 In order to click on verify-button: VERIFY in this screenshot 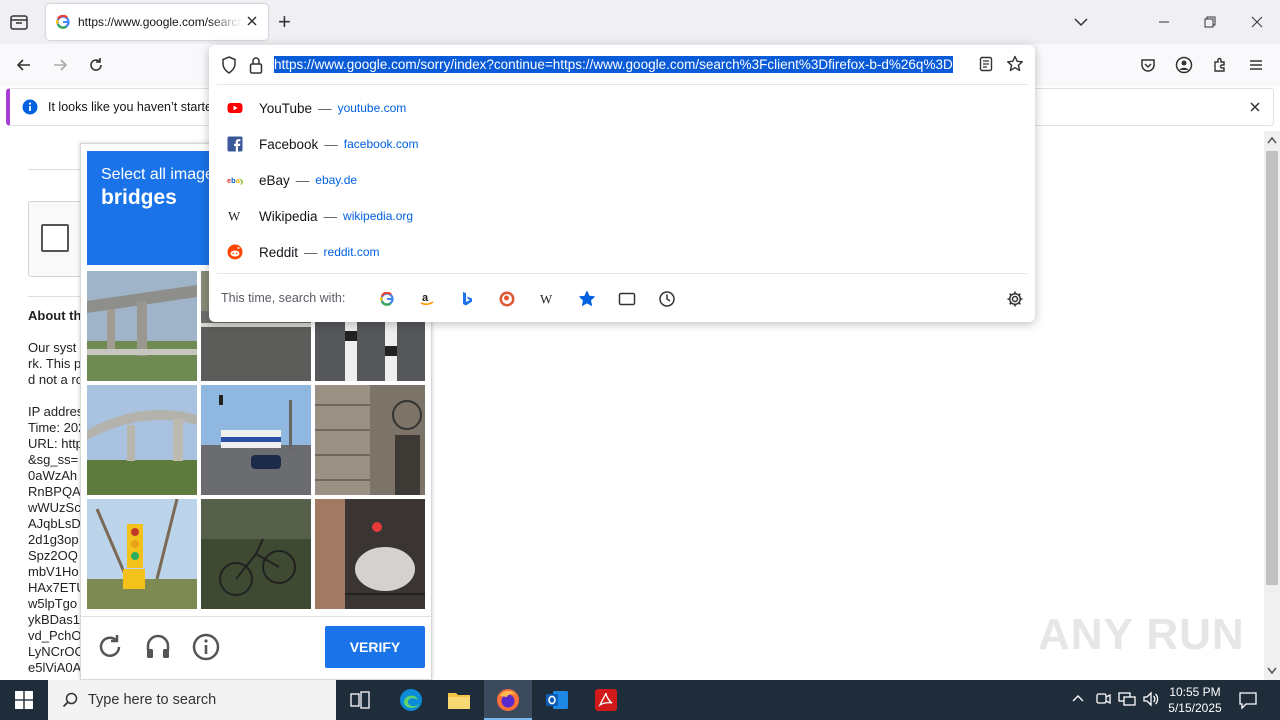, I will do `click(375, 647)`.